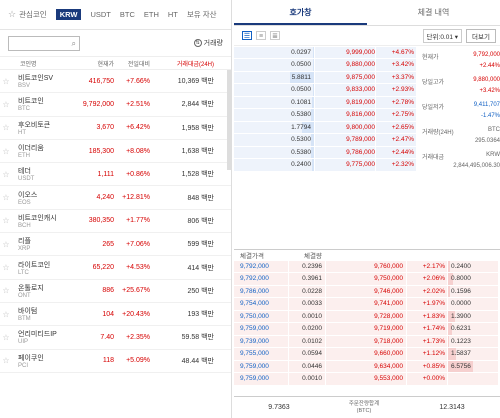 The image size is (500, 418). Describe the element at coordinates (101, 221) in the screenshot. I see `coin-price: 380,350` at that location.